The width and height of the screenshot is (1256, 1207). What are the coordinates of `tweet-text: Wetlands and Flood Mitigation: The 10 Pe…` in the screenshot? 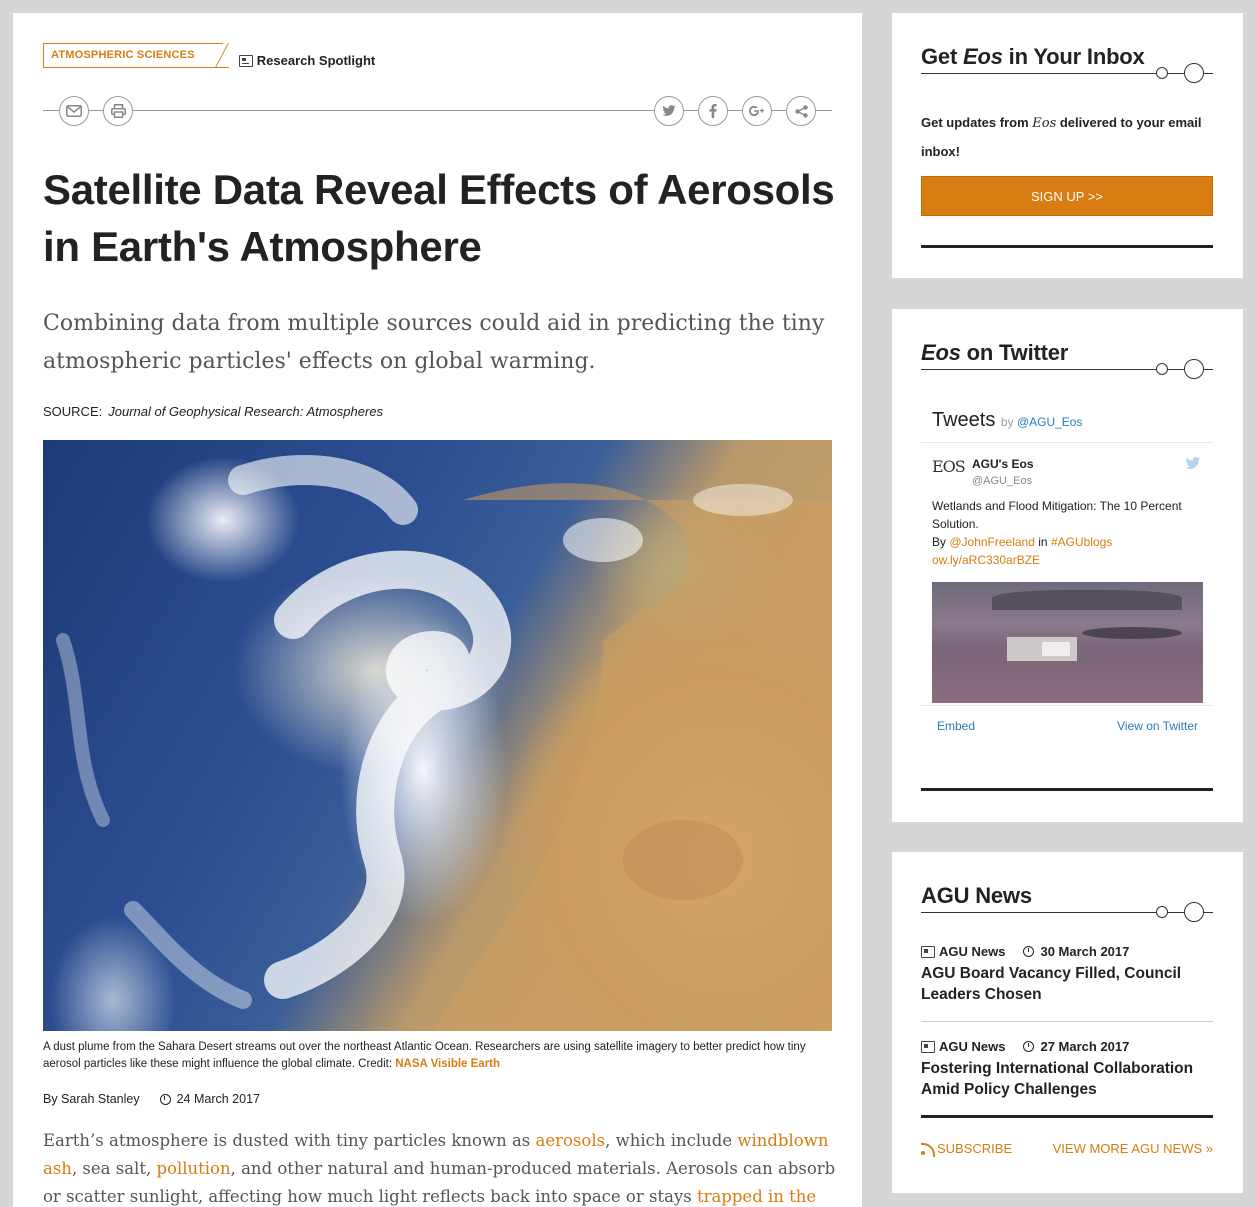 It's located at (1057, 533).